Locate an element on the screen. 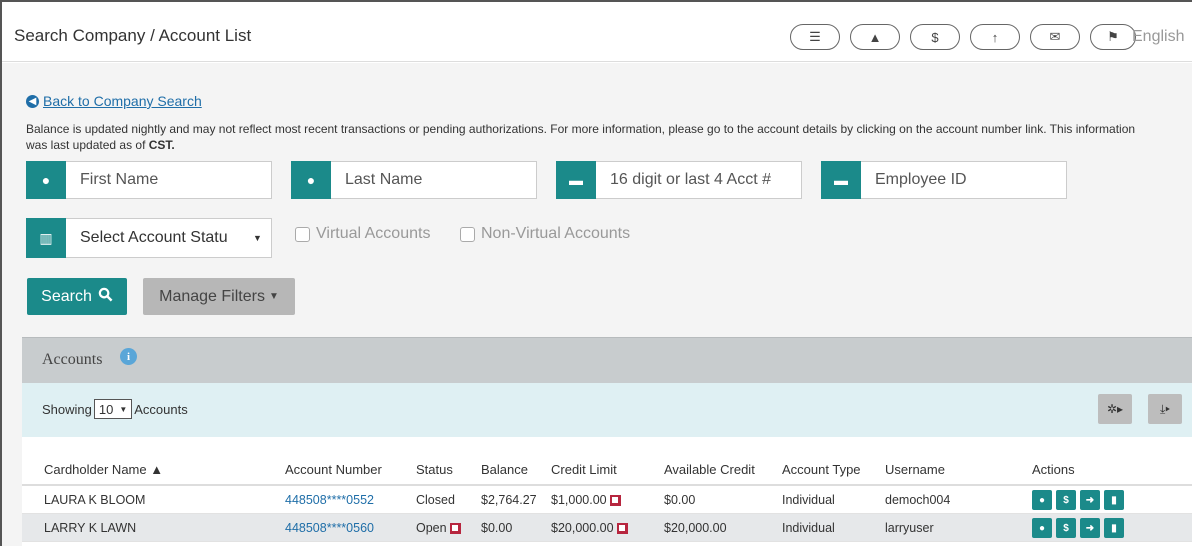 The height and width of the screenshot is (546, 1192). language-selector: English is located at coordinates (1158, 37).